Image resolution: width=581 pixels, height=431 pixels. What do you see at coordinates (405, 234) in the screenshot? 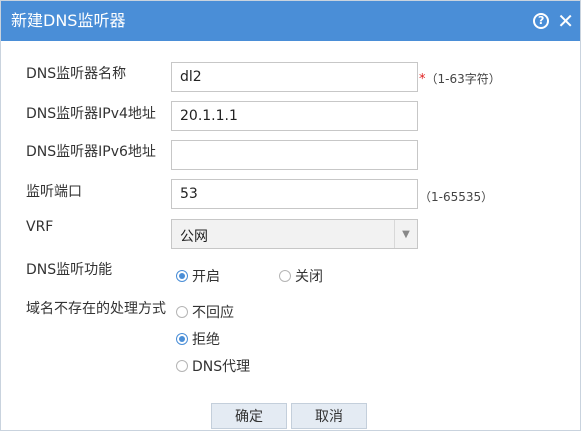
I see `triangle-down-icon: ▼` at bounding box center [405, 234].